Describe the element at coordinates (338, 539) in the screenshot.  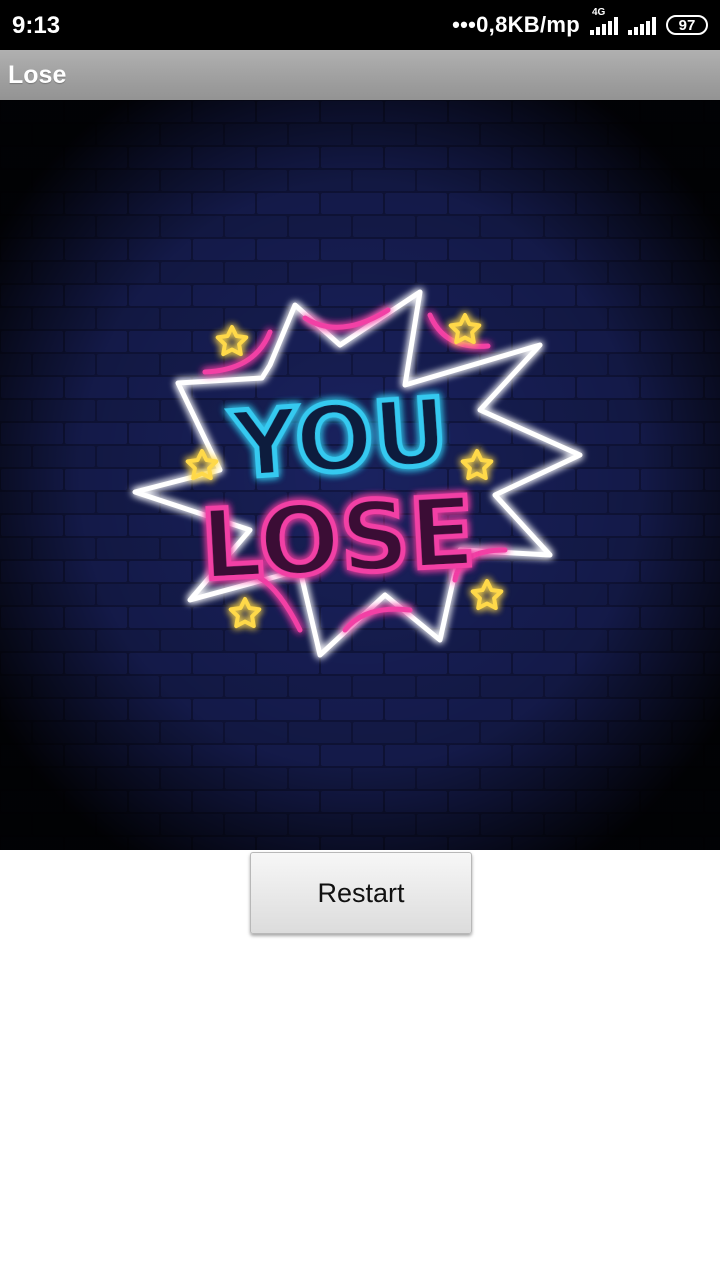
I see `lose-text: LOSE` at that location.